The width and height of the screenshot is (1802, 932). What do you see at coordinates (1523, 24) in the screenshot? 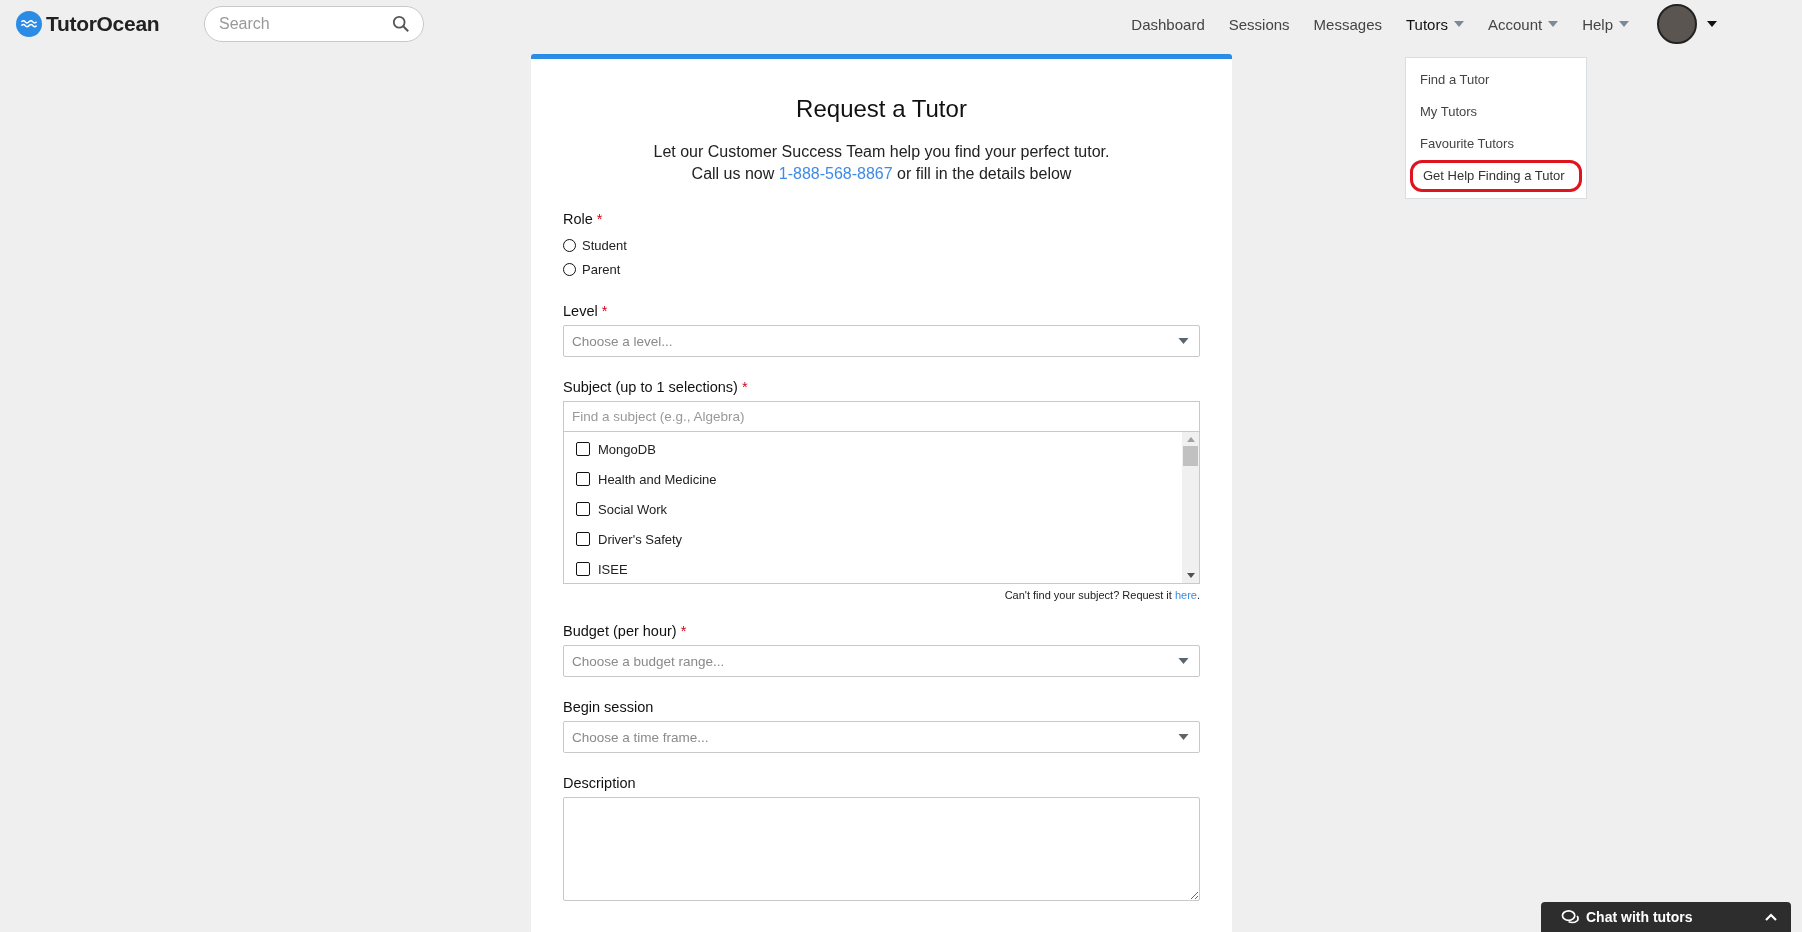
I see `nav-link: Account` at bounding box center [1523, 24].